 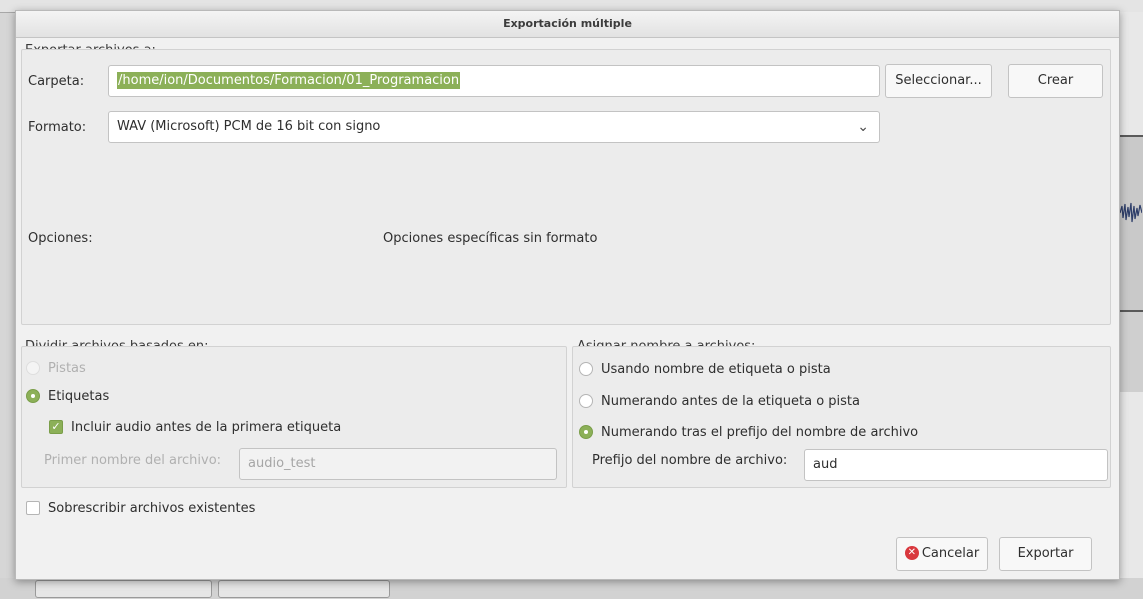 What do you see at coordinates (398, 464) in the screenshot?
I see `first-name-input: audio_test` at bounding box center [398, 464].